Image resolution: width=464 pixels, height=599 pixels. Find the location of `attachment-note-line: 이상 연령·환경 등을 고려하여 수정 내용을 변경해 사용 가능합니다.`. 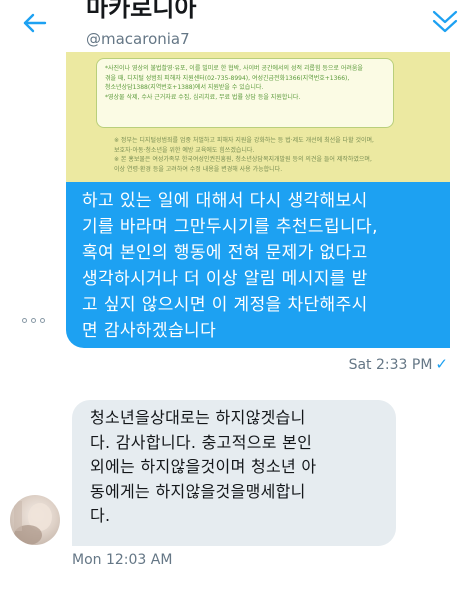

attachment-note-line: 이상 연령·환경 등을 고려하여 수정 내용을 변경해 사용 가능합니다. is located at coordinates (198, 169).